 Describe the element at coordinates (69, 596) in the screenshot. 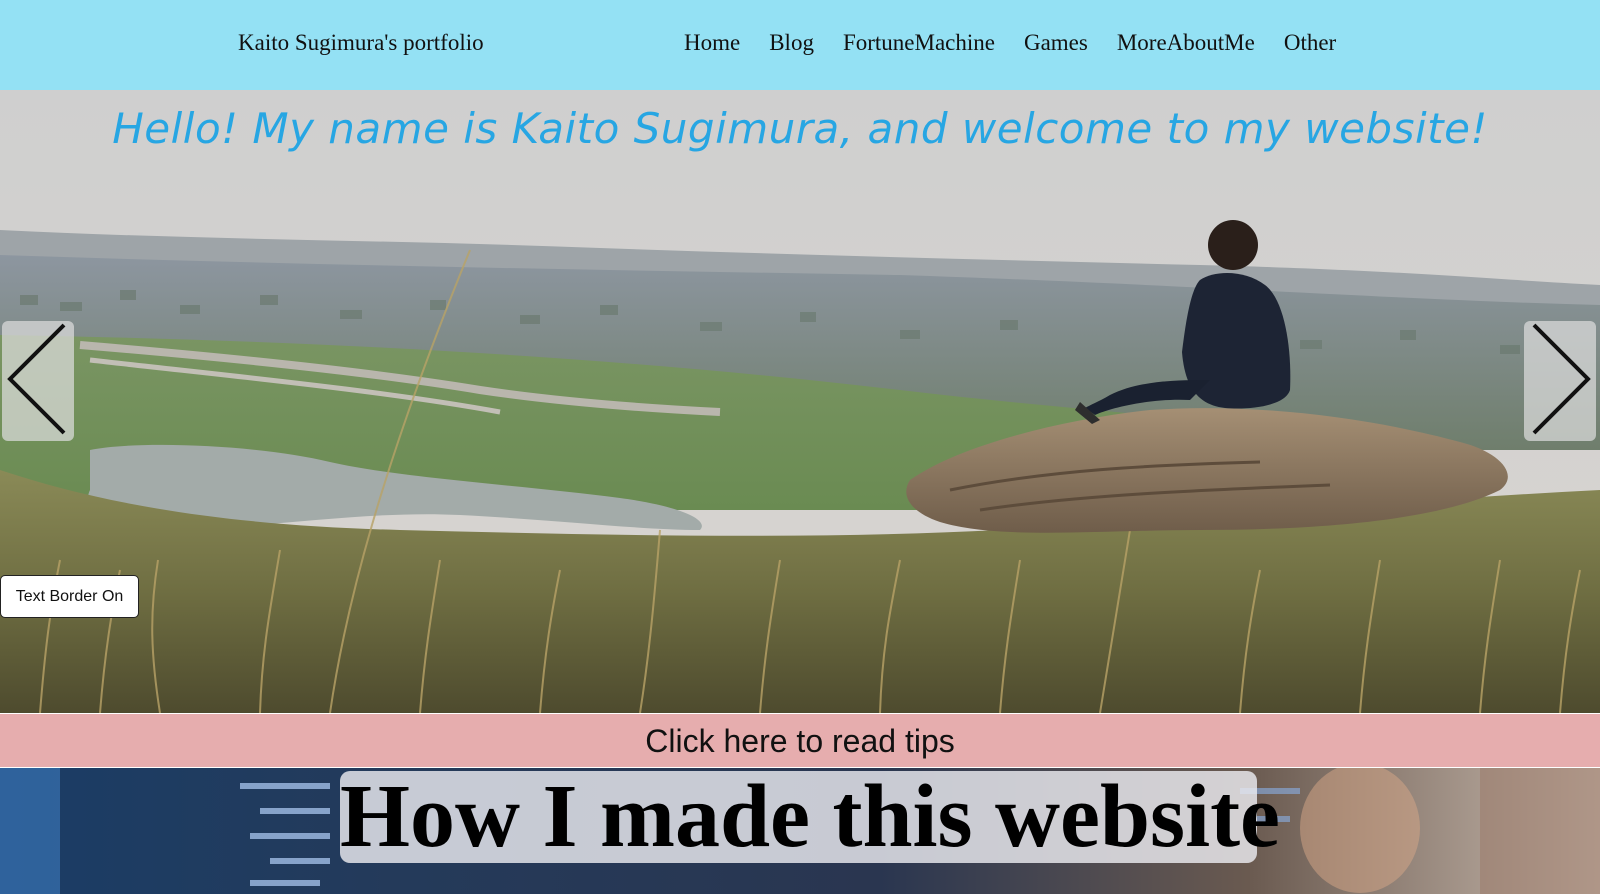

I see `text-border-toggle-button: Text Border On` at that location.